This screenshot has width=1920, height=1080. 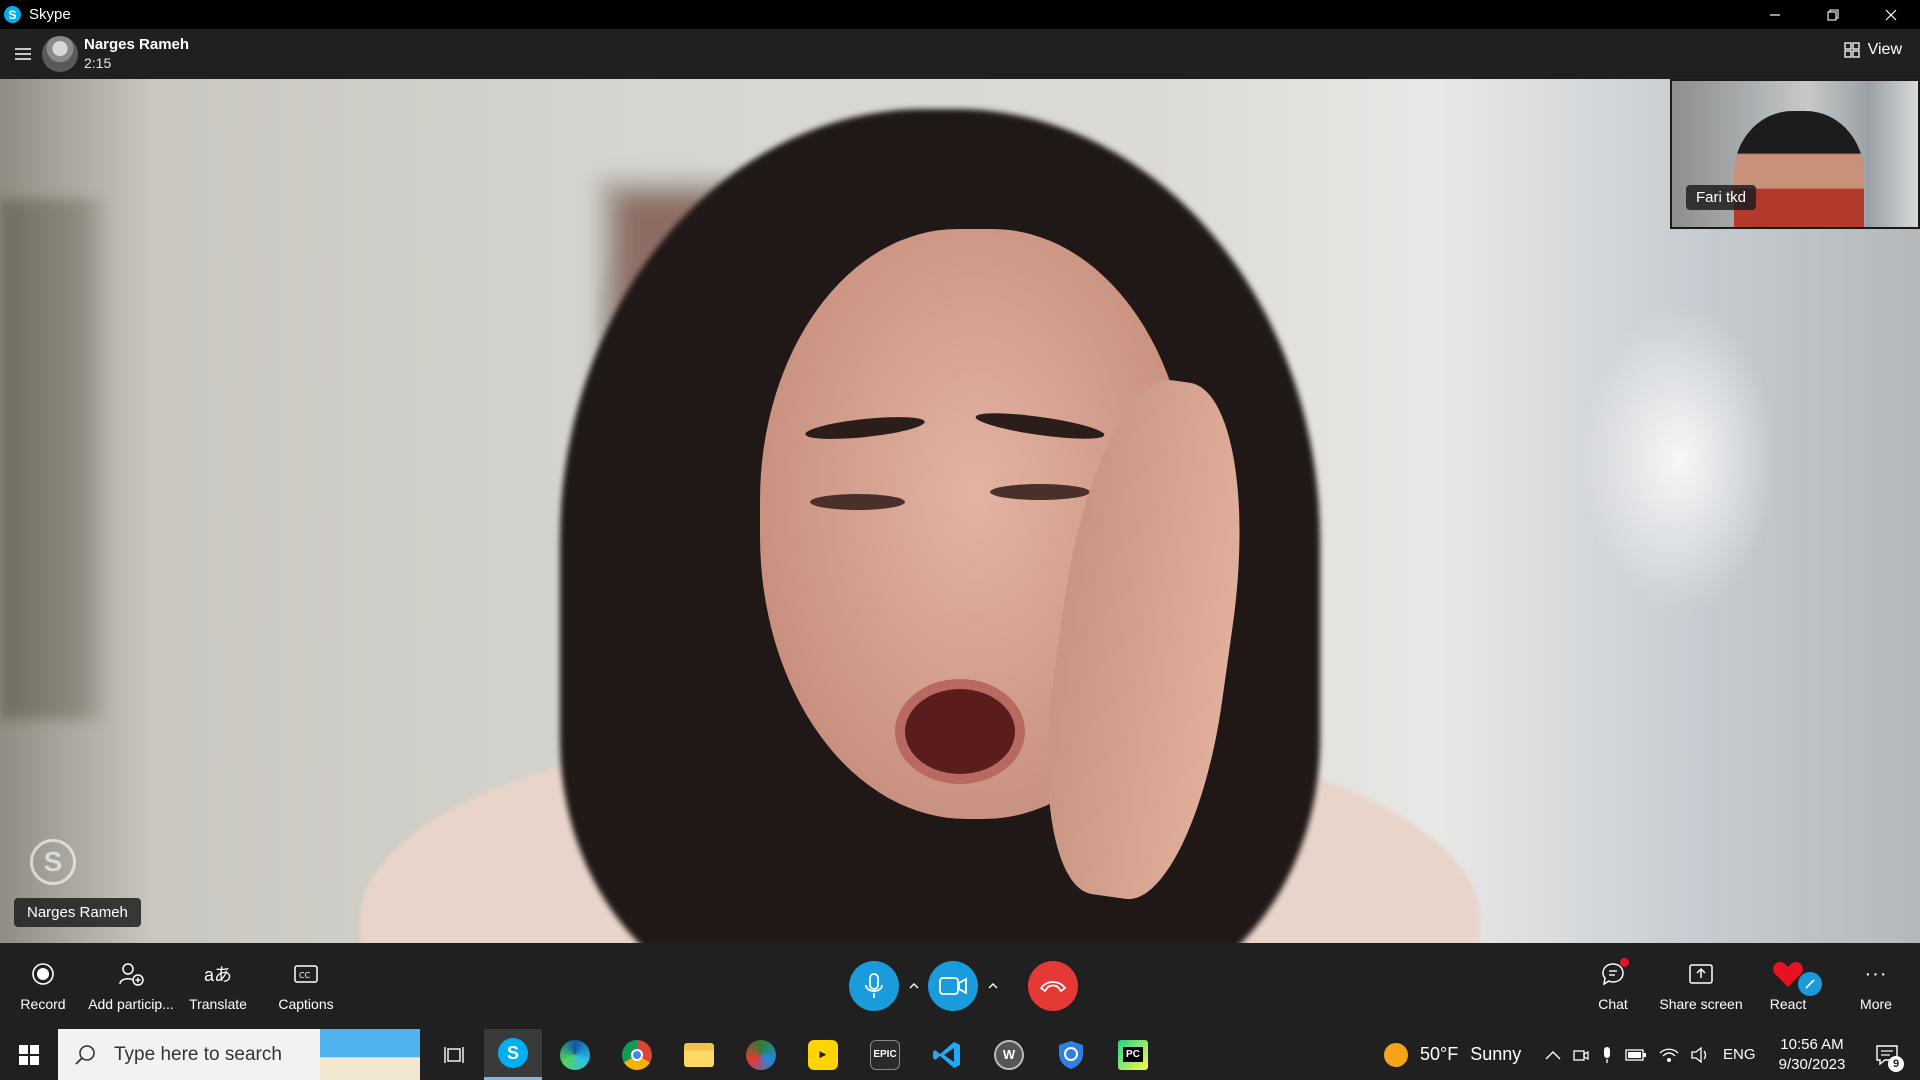 I want to click on system-tray: ENG, so click(x=1650, y=1054).